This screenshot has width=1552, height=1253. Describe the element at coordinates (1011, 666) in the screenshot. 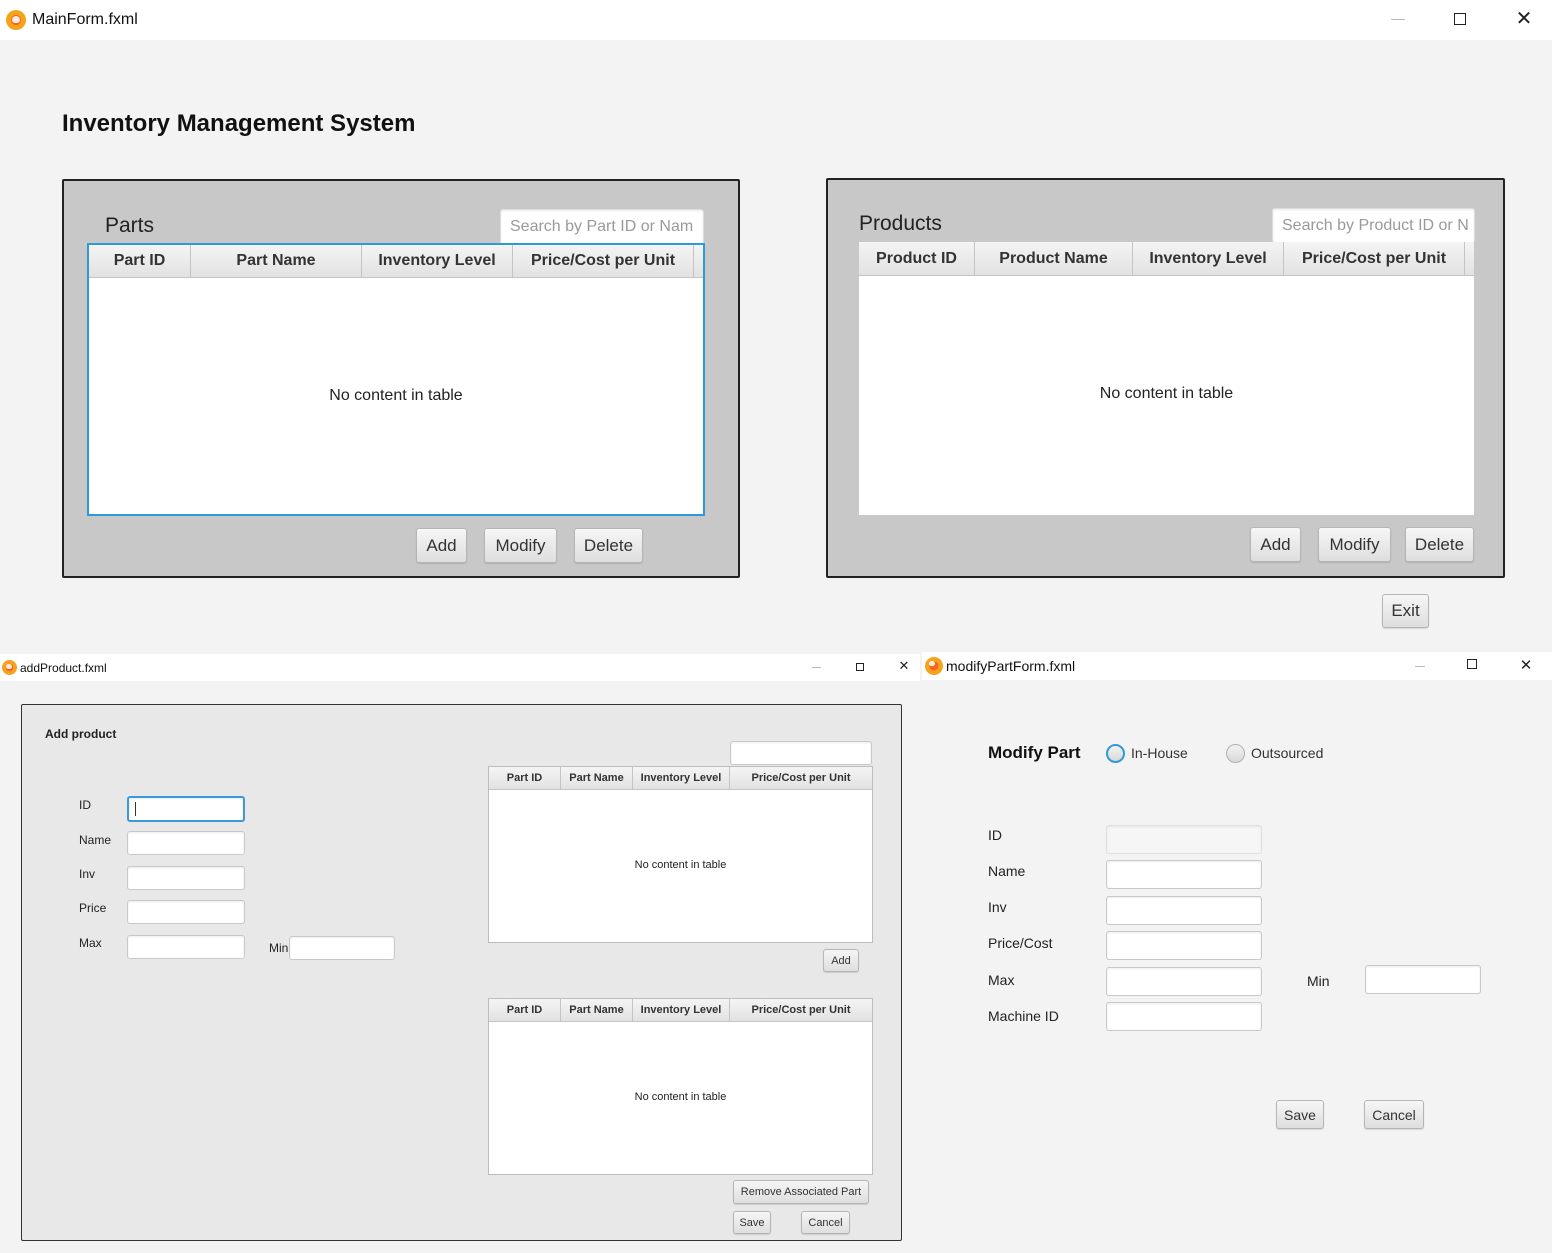

I see `window-title: modifyPartForm.fxml` at that location.